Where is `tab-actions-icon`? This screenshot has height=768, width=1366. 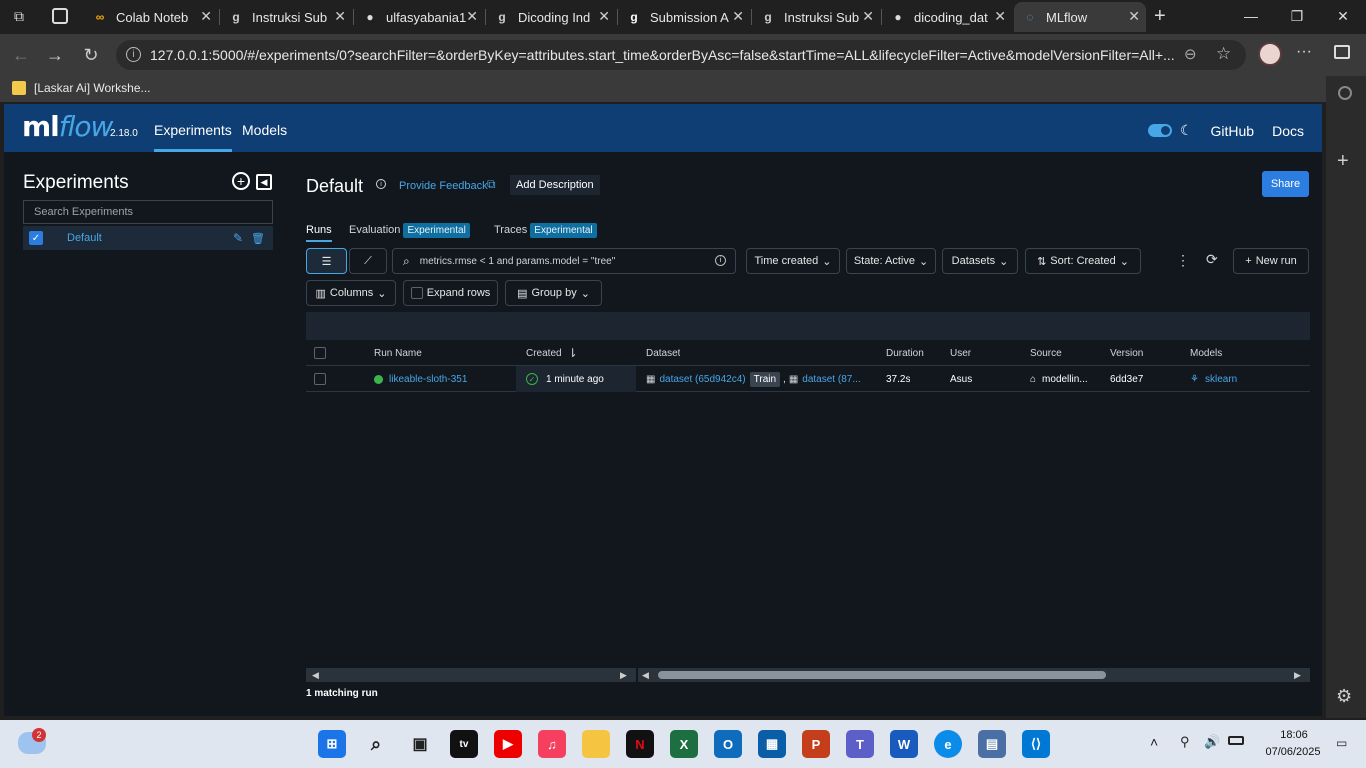 tab-actions-icon is located at coordinates (60, 16).